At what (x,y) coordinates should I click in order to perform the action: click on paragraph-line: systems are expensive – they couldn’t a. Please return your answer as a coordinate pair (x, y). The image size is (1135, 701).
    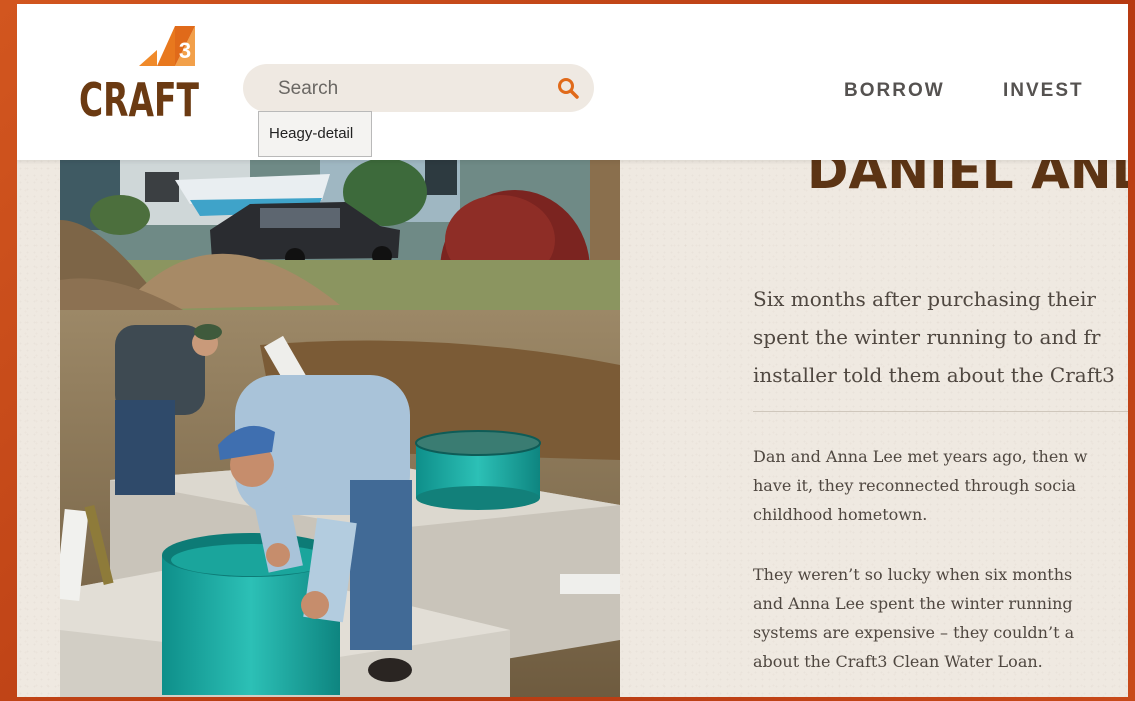
    Looking at the image, I should click on (914, 632).